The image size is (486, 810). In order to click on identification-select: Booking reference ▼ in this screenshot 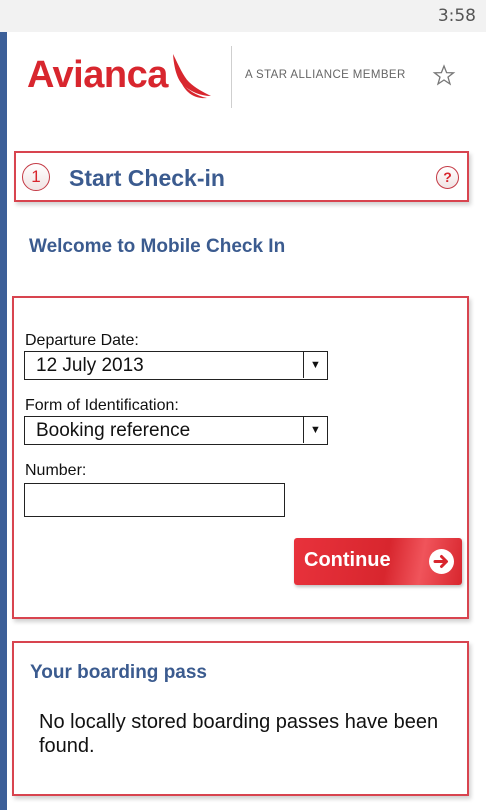, I will do `click(176, 430)`.